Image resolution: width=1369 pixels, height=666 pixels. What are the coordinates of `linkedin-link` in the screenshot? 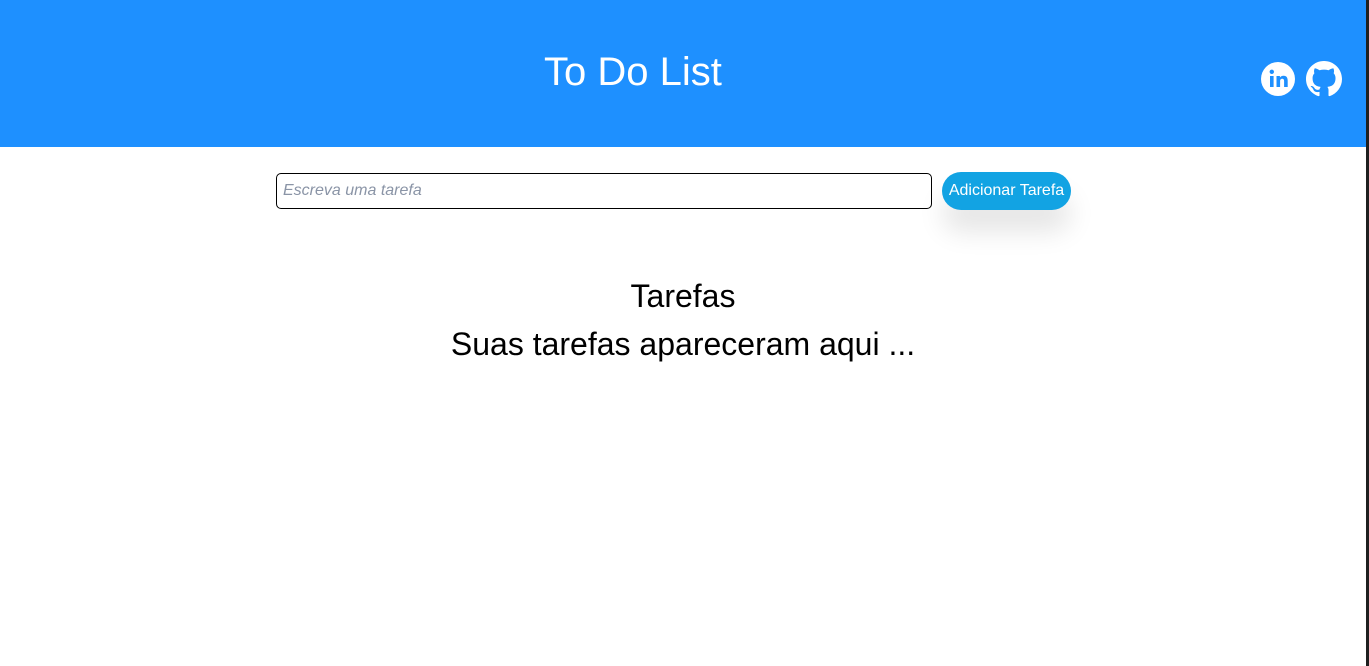 It's located at (1278, 79).